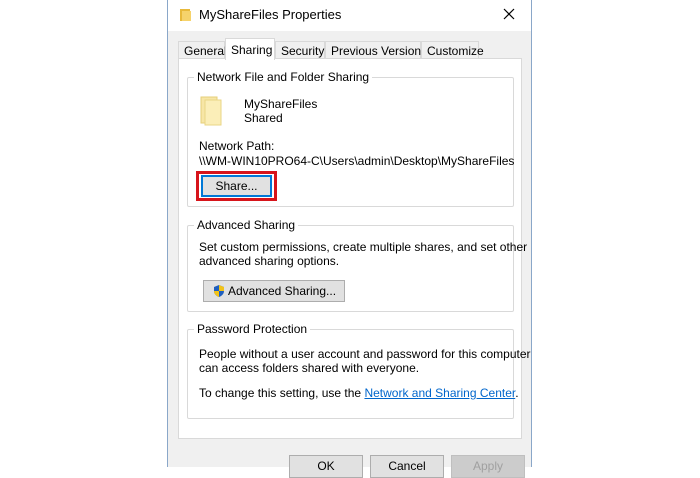 Image resolution: width=700 pixels, height=478 pixels. I want to click on close-icon, so click(509, 15).